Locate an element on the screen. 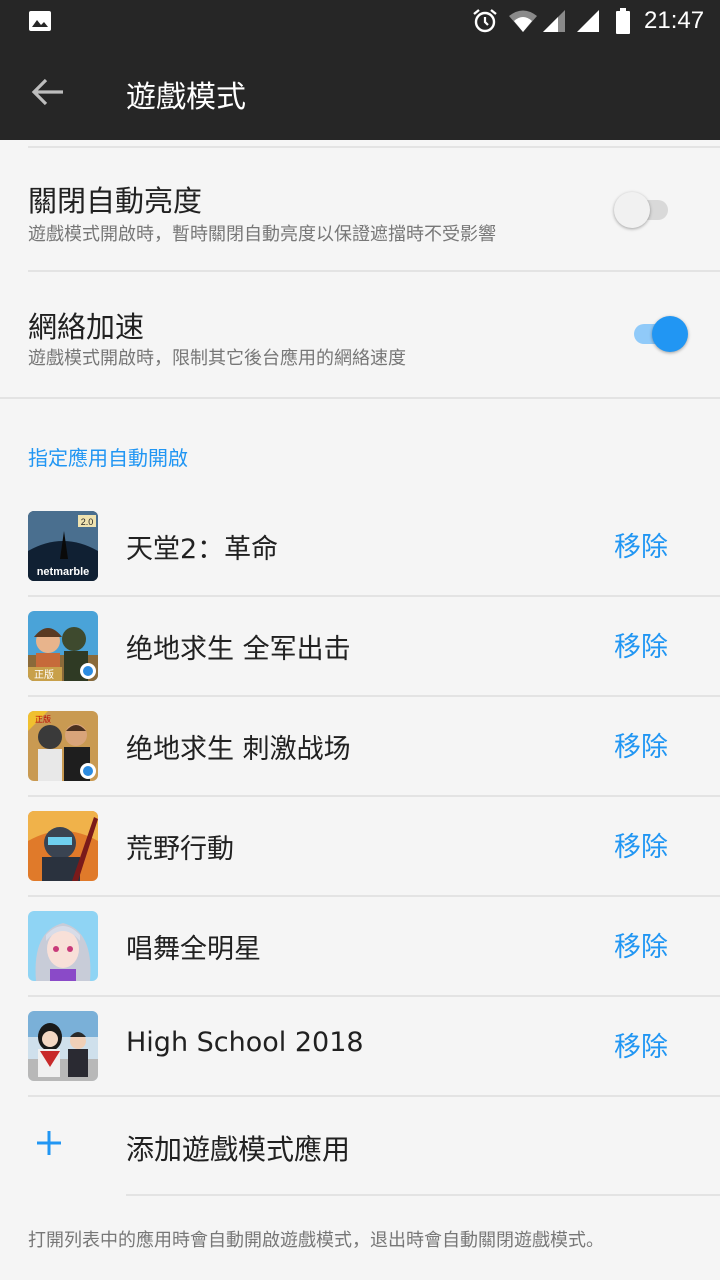 The height and width of the screenshot is (1280, 720). app-name: 绝地求生 刺激战场 is located at coordinates (238, 749).